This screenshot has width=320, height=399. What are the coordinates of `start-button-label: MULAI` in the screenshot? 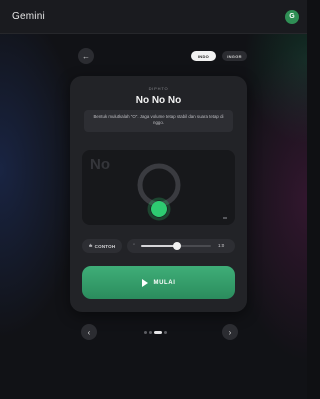 It's located at (164, 282).